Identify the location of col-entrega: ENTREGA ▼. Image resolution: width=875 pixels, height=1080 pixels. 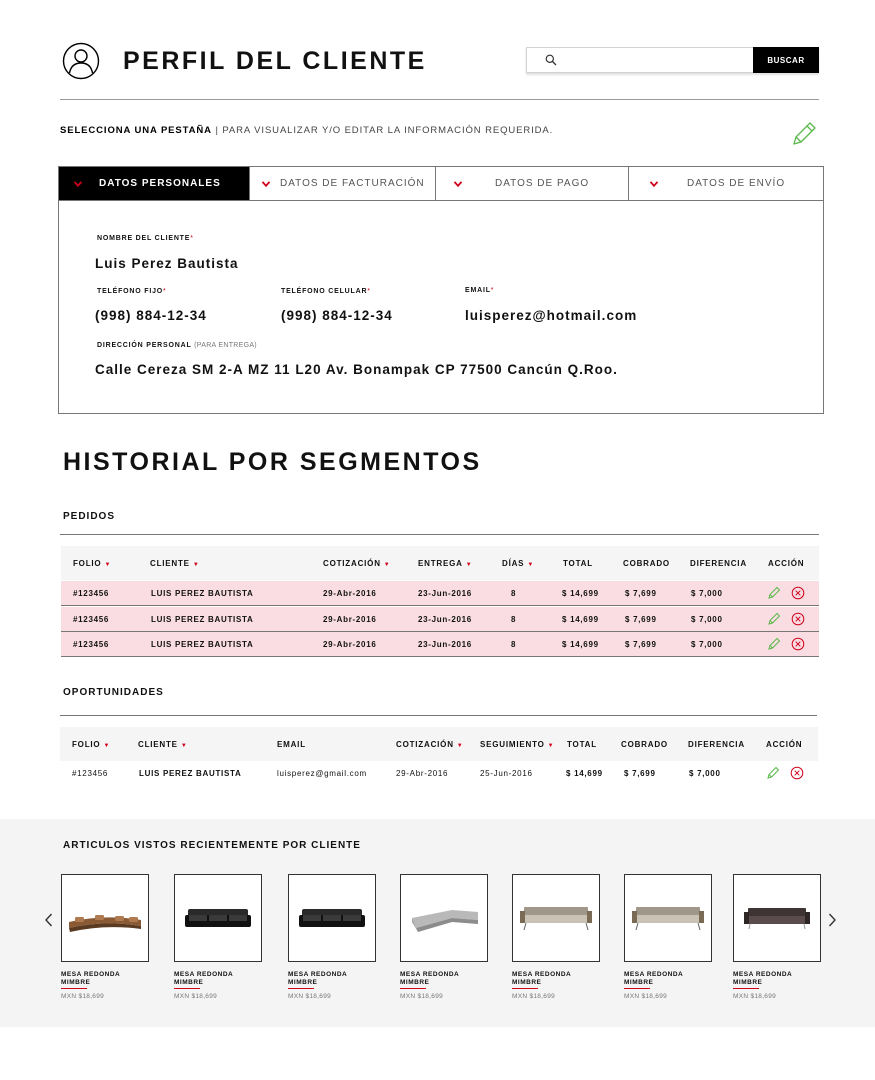
(445, 563).